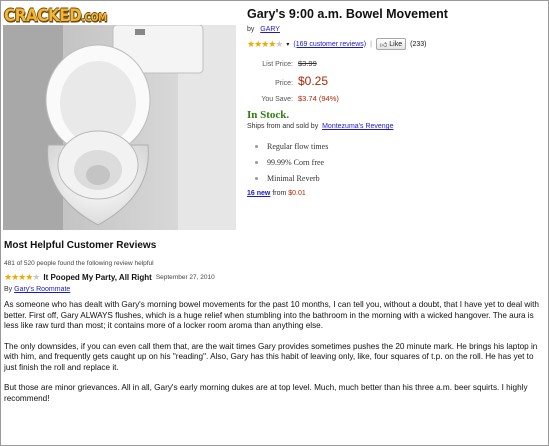 This screenshot has height=446, width=549. Describe the element at coordinates (55, 15) in the screenshot. I see `cracked-logo: CRACKED.COM` at that location.